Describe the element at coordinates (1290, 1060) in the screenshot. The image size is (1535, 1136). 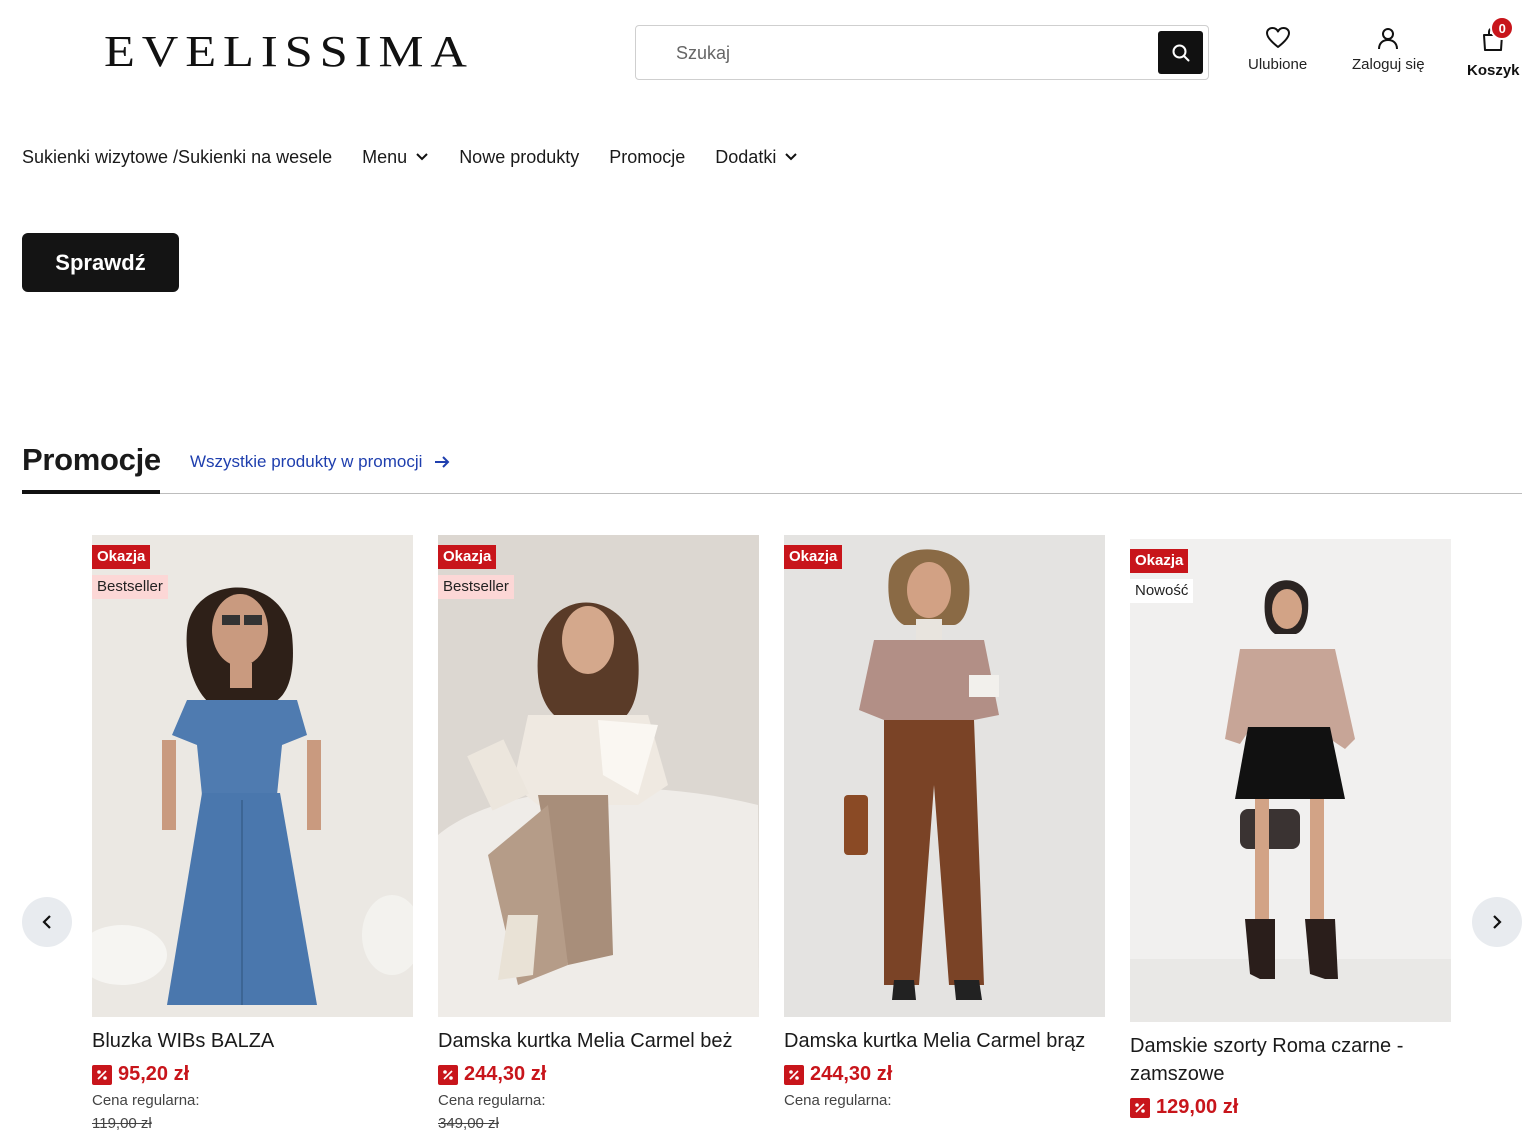
I see `product-name: Damskie szorty Roma czarne - zamszowe` at that location.